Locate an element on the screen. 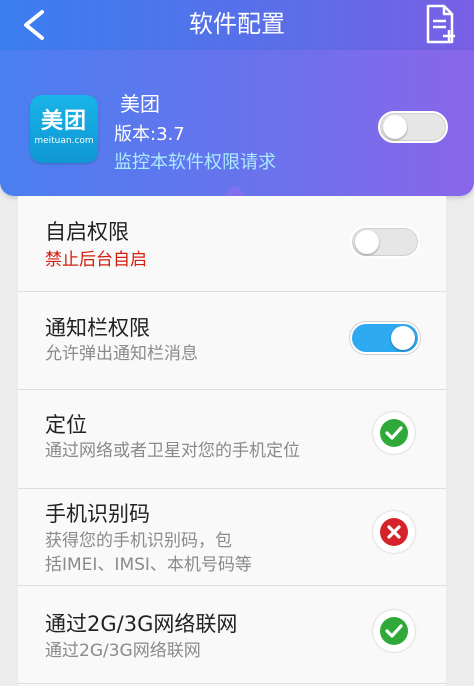 This screenshot has height=686, width=474. permission-row-mobile-network: 通过2G/3G网络联网 通过2G/3G网络联网 is located at coordinates (232, 634).